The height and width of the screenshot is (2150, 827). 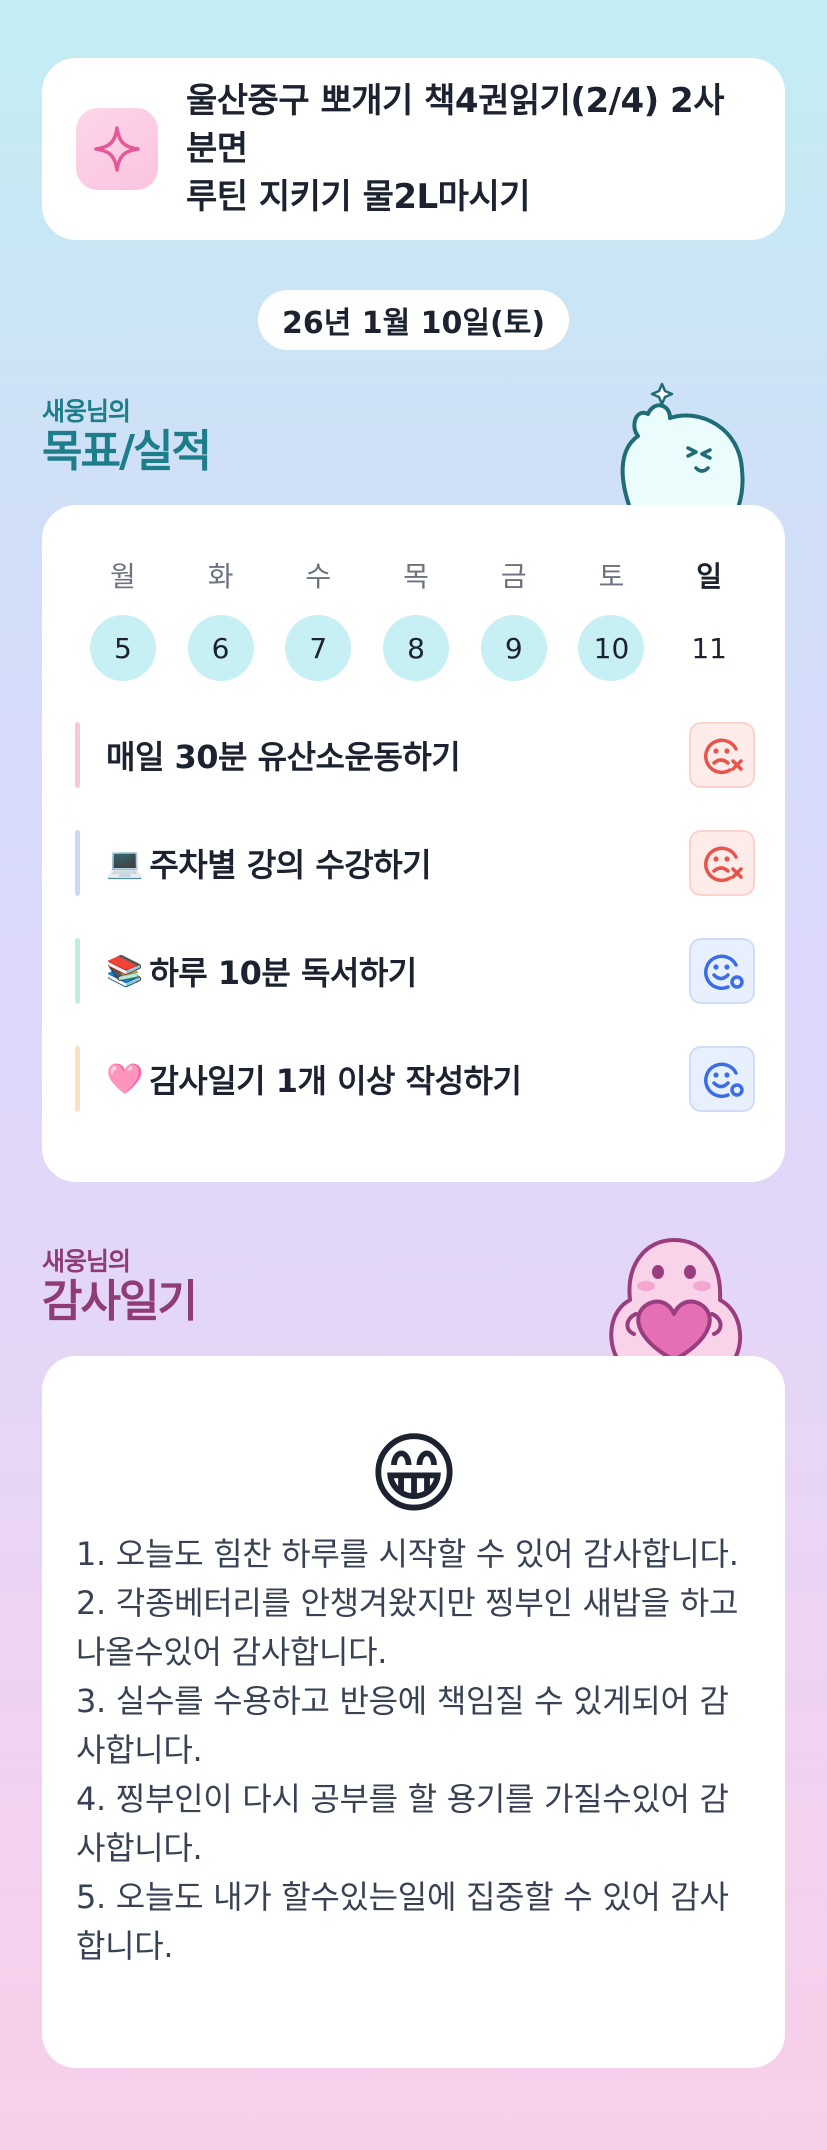 I want to click on goal-banner: 울산중구 뽀개기 책4권읽기(2/4) 2사분면 루틴 지키기 물2L마시기, so click(x=413, y=149).